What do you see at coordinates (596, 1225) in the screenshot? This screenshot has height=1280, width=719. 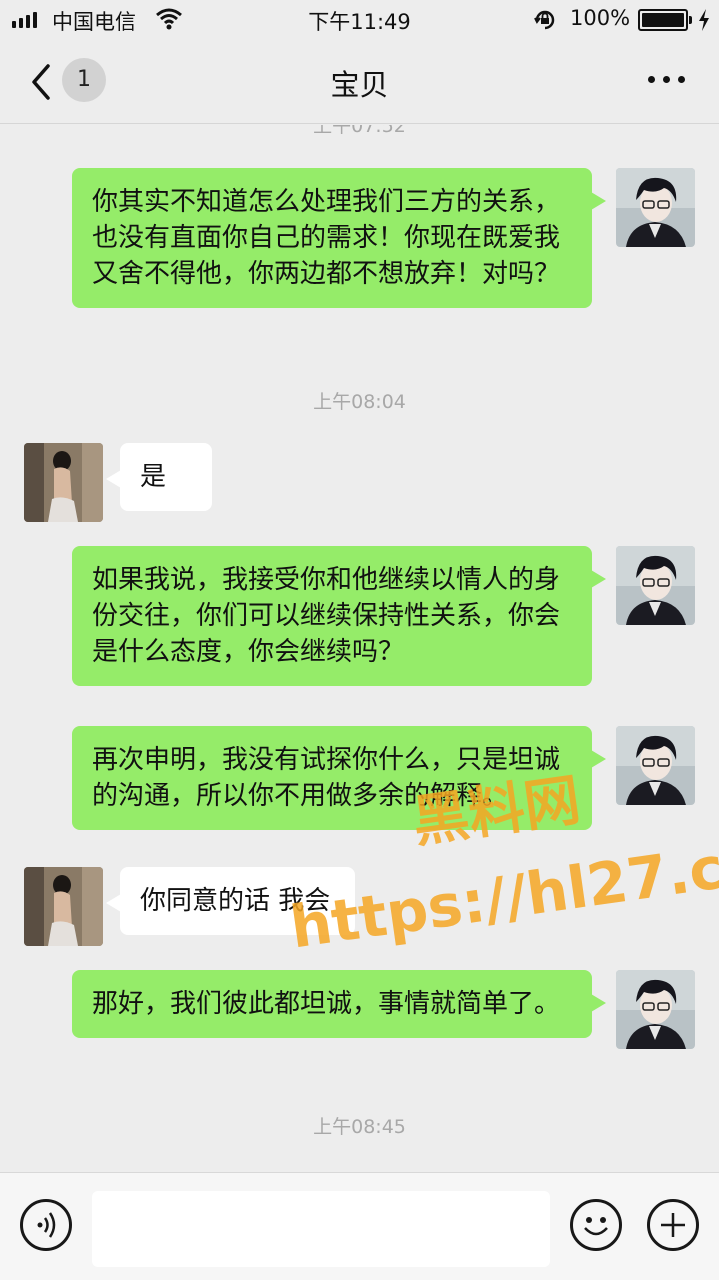 I see `emoji-icon` at bounding box center [596, 1225].